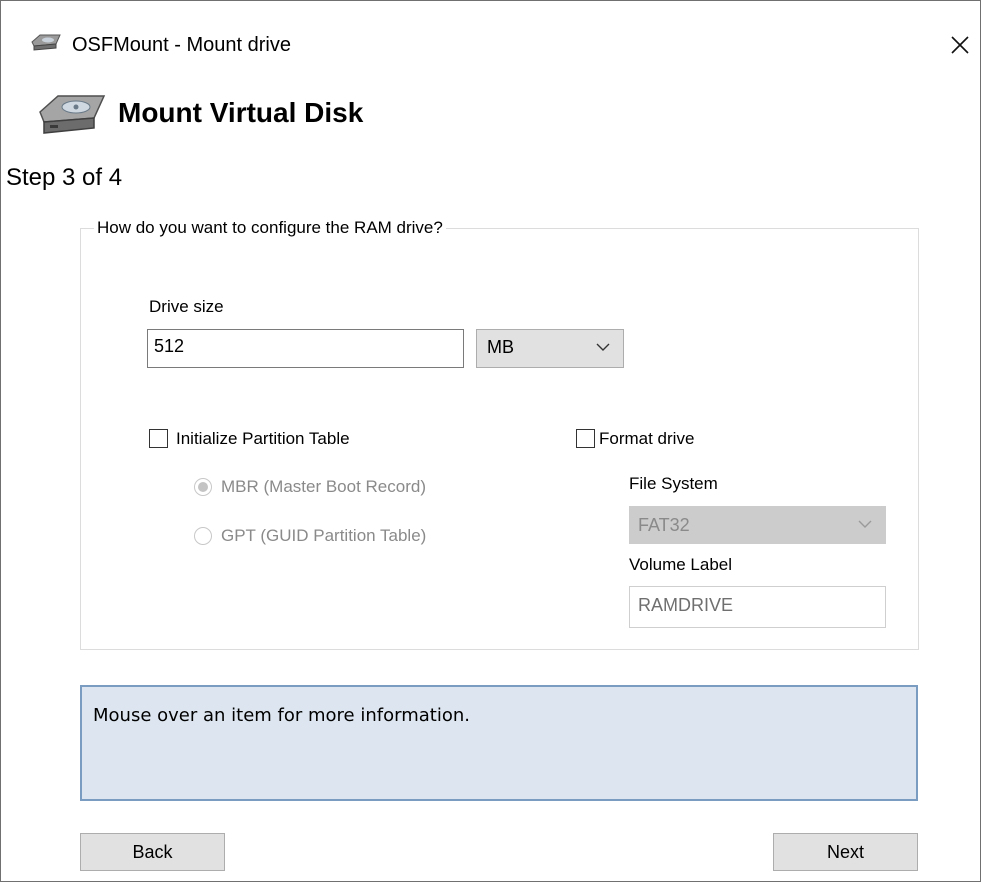  I want to click on init-partition-checkbox, so click(158, 438).